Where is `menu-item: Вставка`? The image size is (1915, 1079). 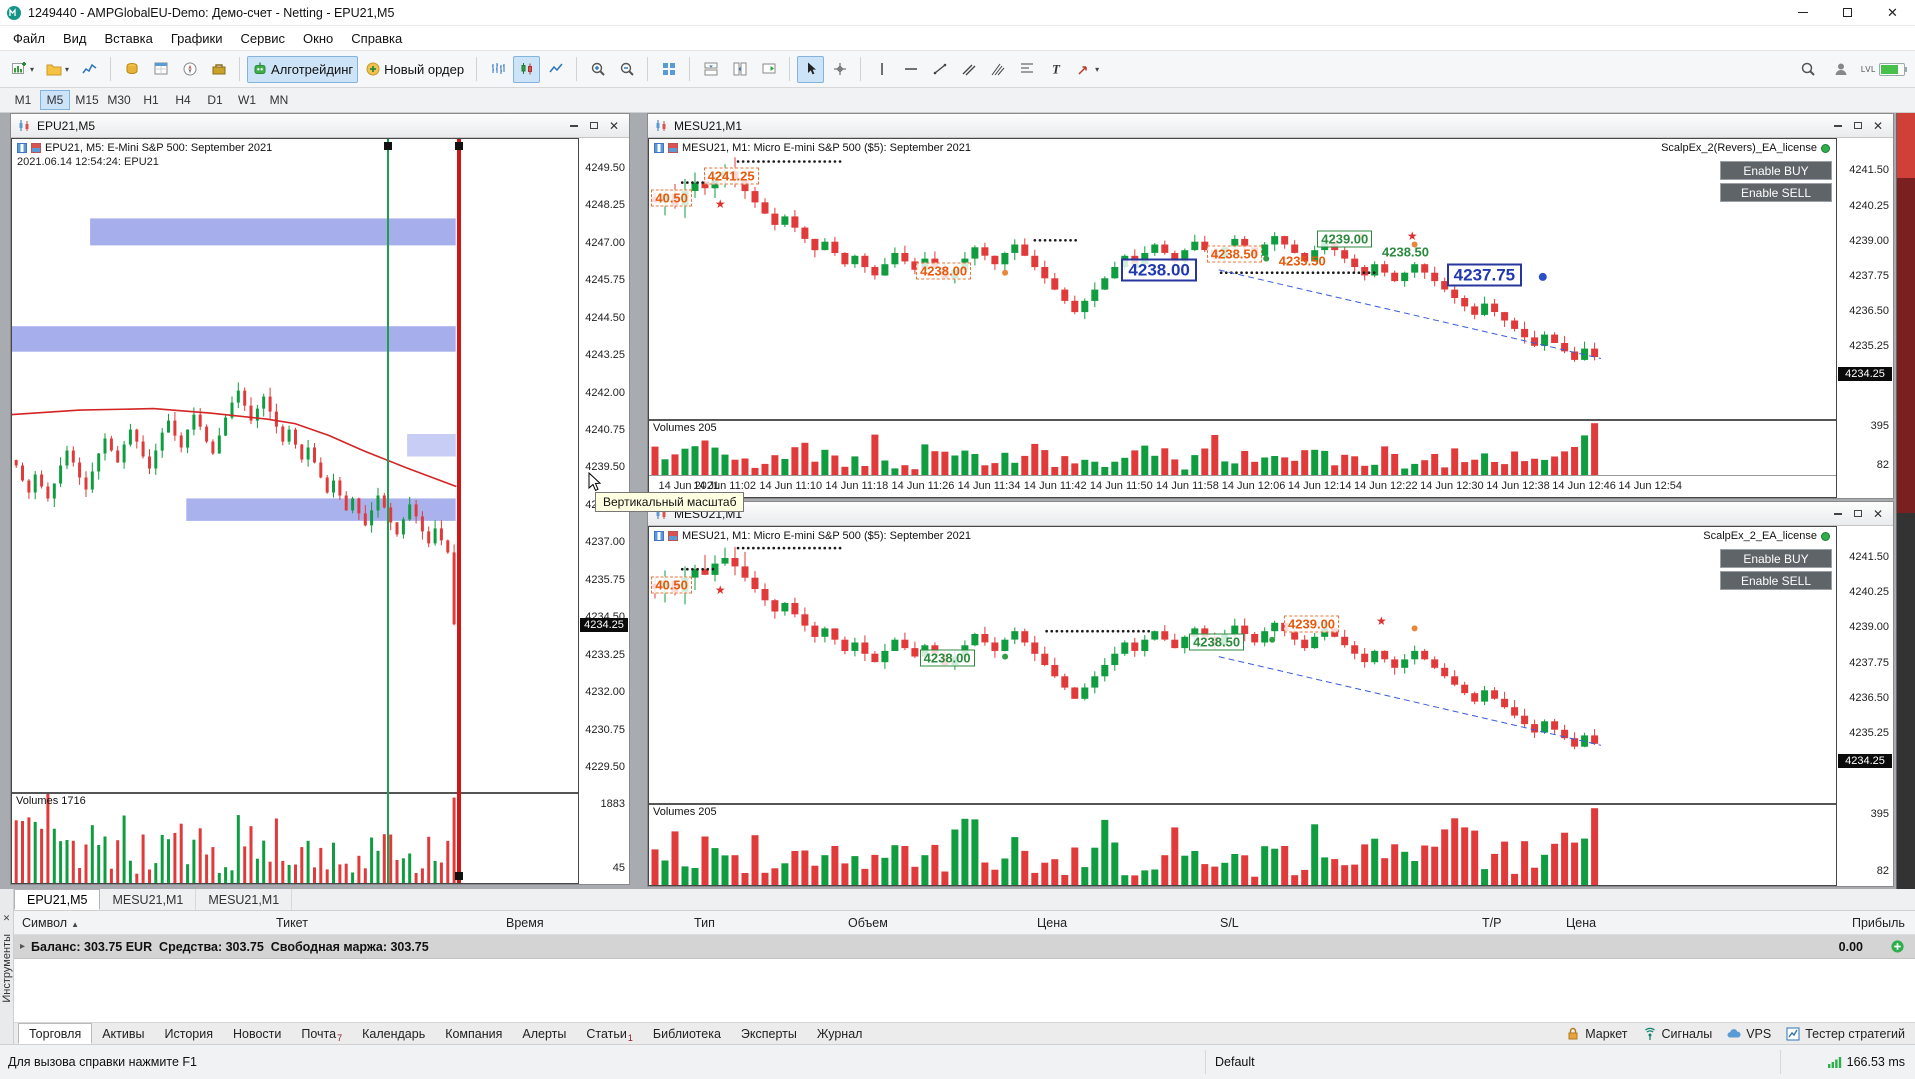 menu-item: Вставка is located at coordinates (129, 38).